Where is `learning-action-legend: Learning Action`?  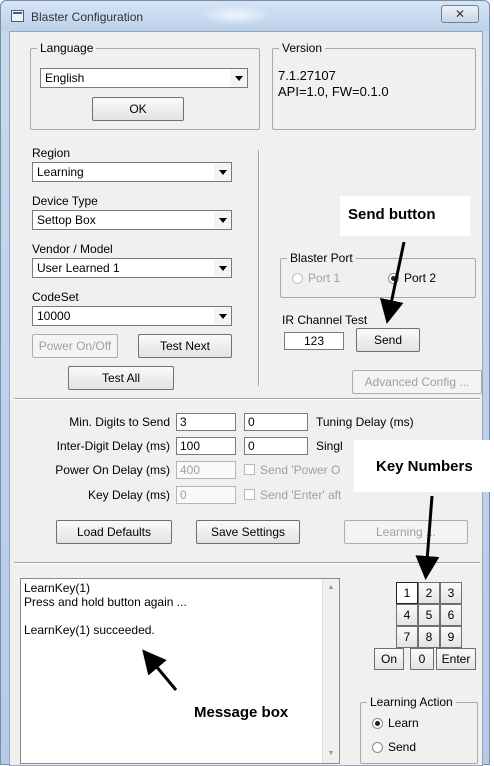
learning-action-legend: Learning Action is located at coordinates (411, 702).